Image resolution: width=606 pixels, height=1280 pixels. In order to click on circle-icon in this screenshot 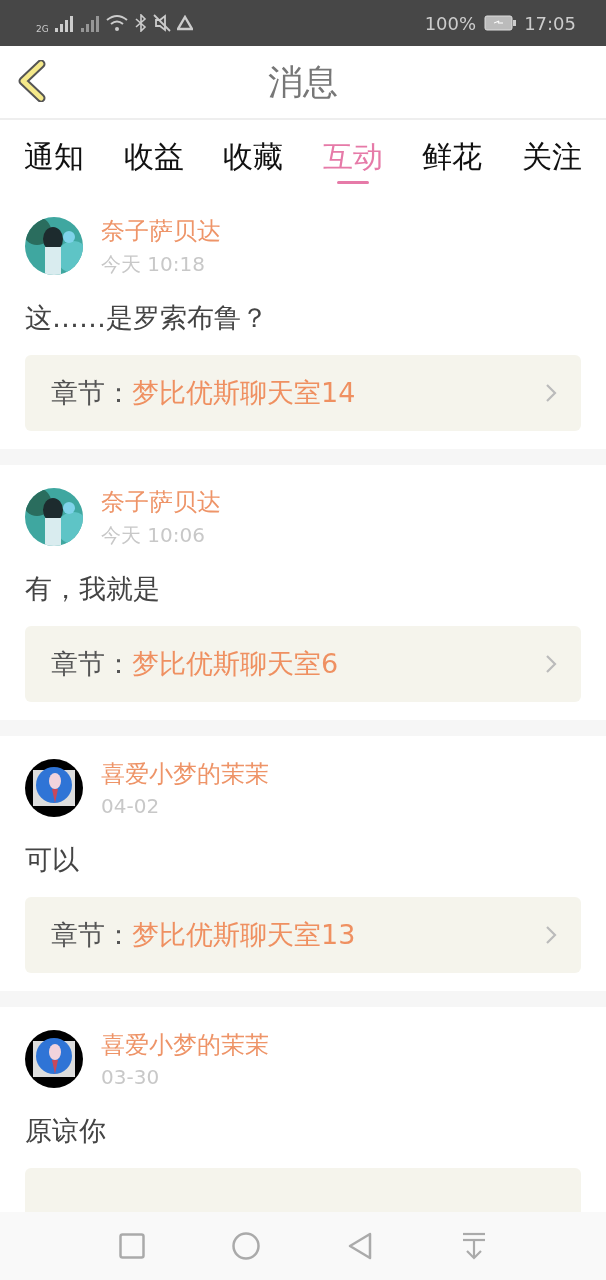, I will do `click(246, 1246)`.